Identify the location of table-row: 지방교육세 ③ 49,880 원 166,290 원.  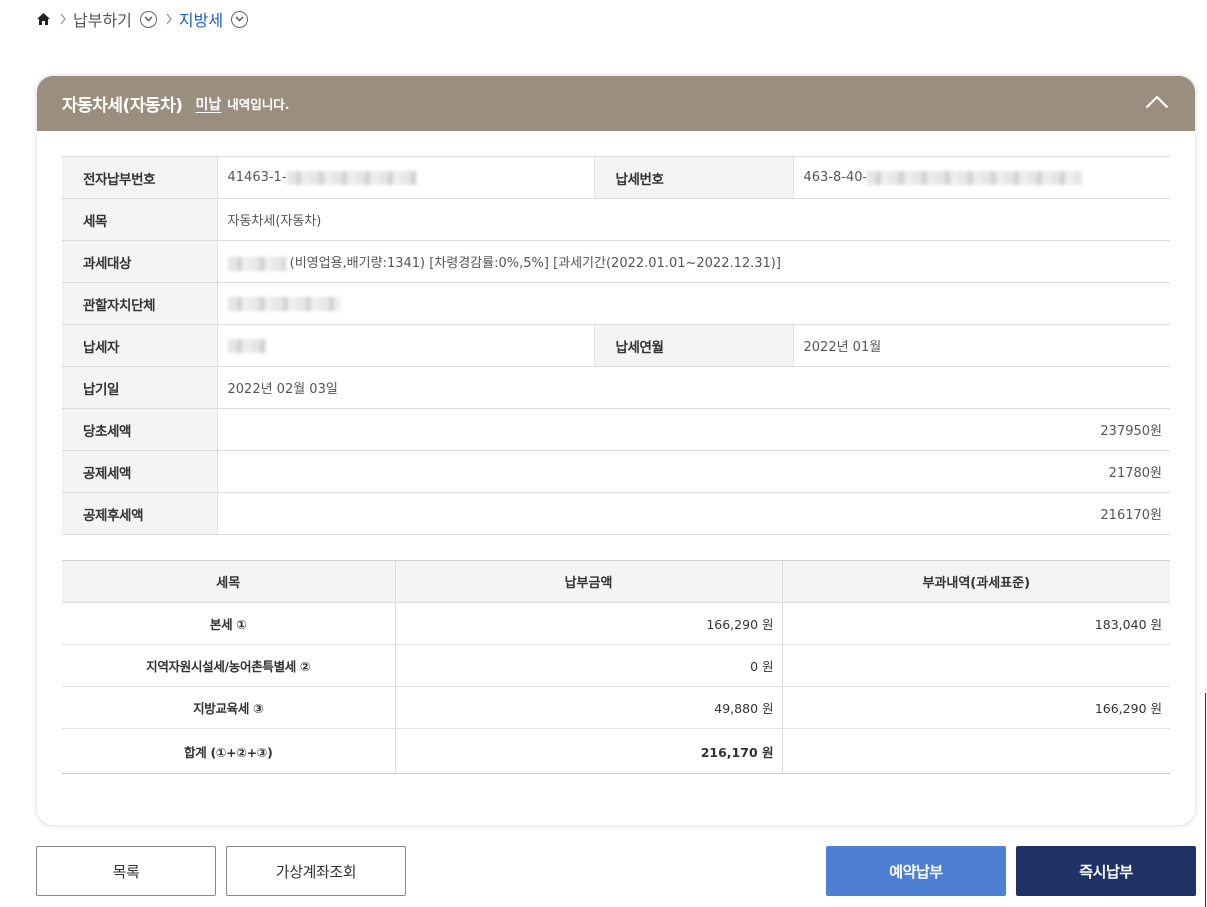
(616, 707).